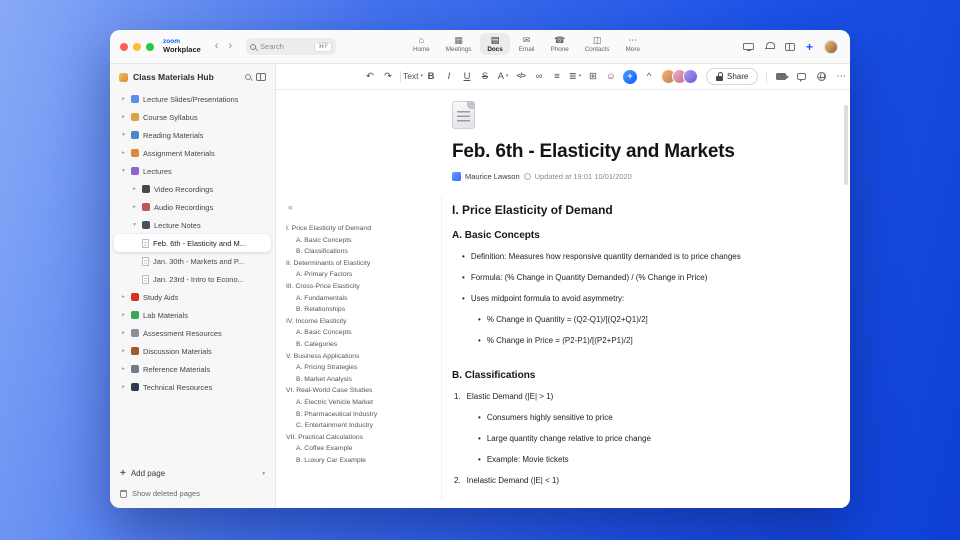  Describe the element at coordinates (361, 252) in the screenshot. I see `outline-item: B. Classifications` at that location.